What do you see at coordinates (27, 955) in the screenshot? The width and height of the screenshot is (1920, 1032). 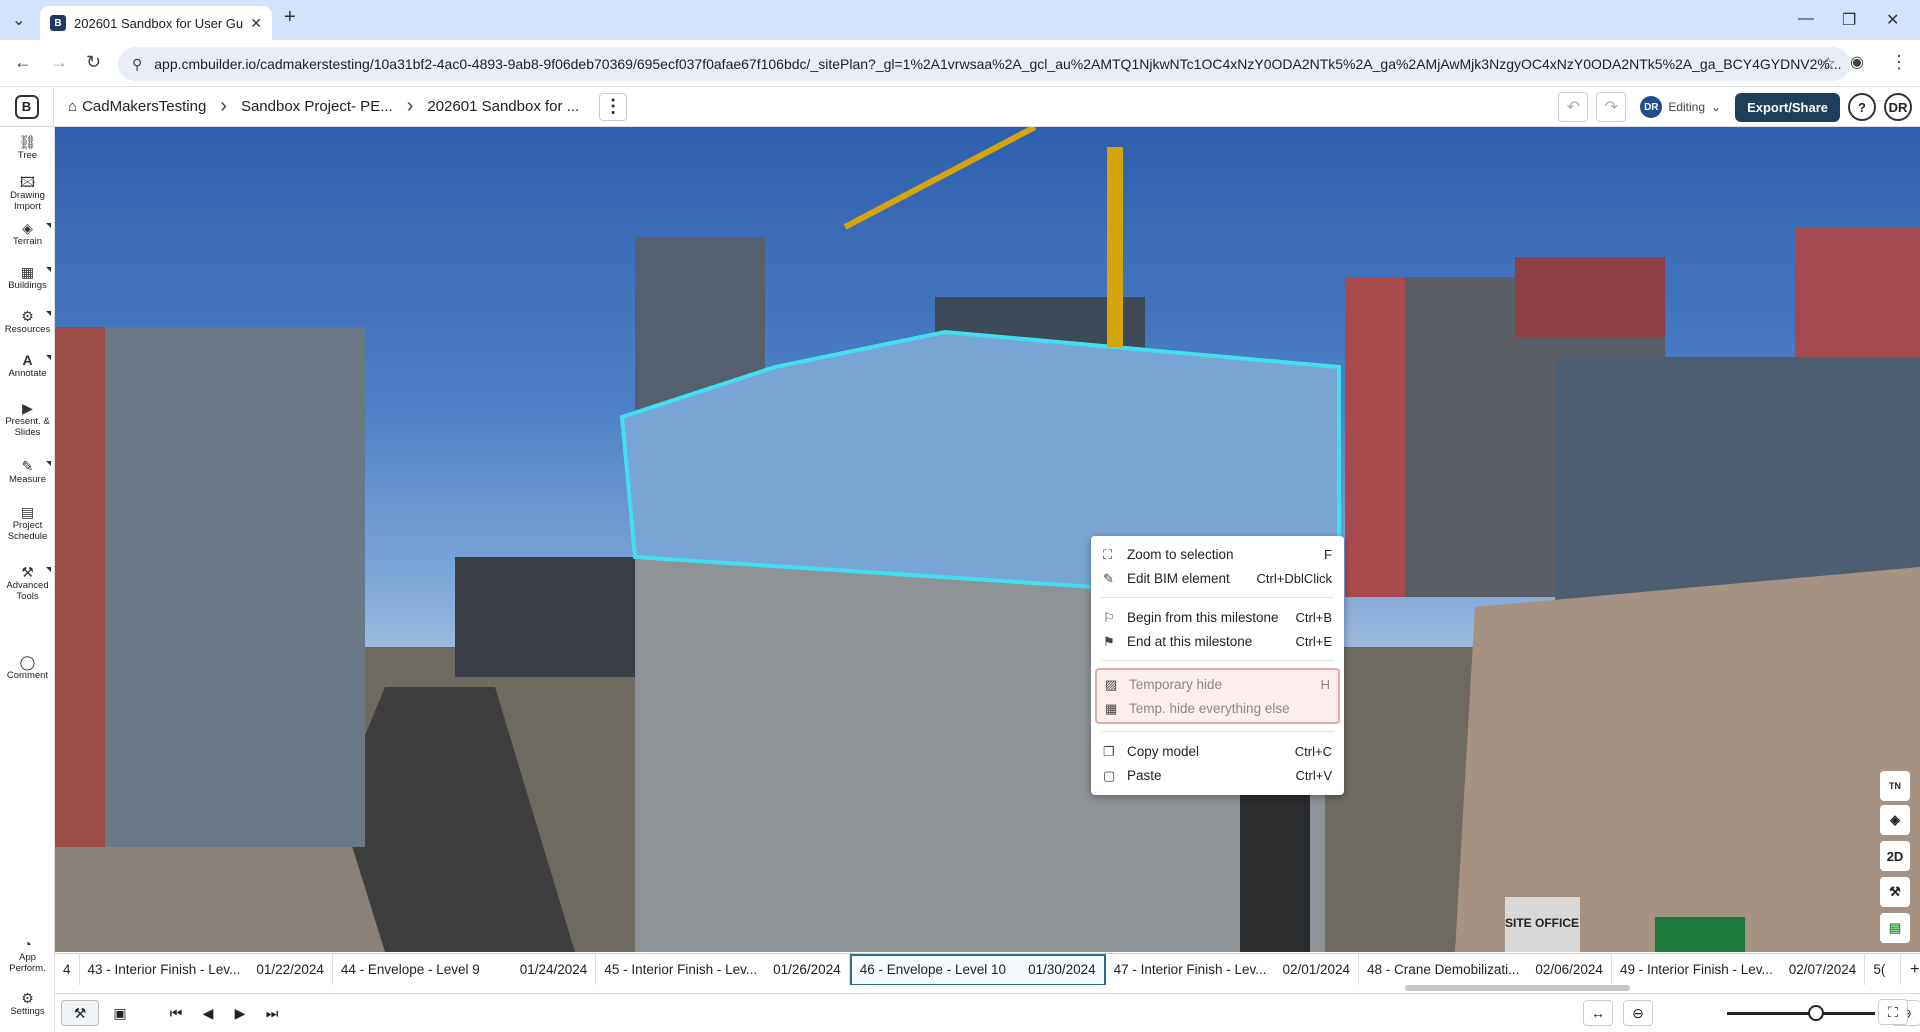 I see `sidebar-item-app-performance: ◔ App Perform.` at bounding box center [27, 955].